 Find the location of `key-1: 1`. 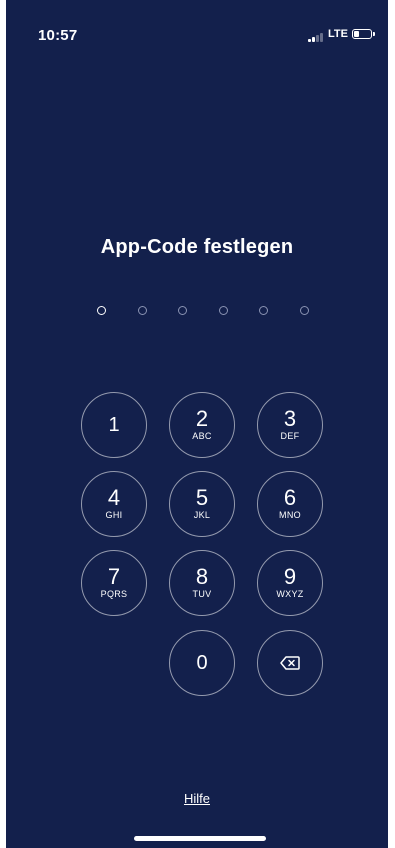

key-1: 1 is located at coordinates (114, 425).